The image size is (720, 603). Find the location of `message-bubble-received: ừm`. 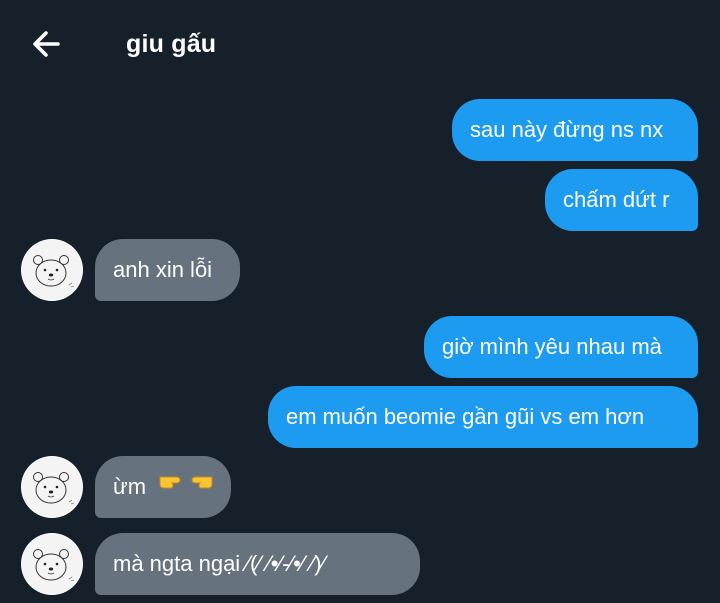

message-bubble-received: ừm is located at coordinates (163, 487).